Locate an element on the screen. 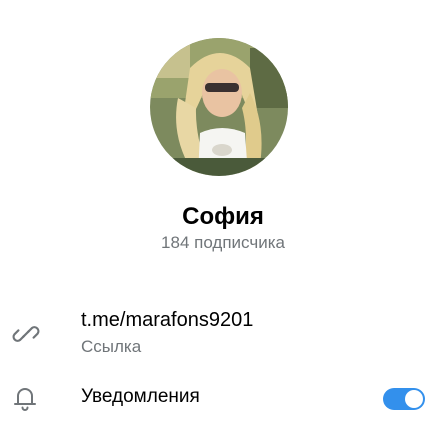 The width and height of the screenshot is (446, 430). subscriber-count: 184 подписчика is located at coordinates (223, 242).